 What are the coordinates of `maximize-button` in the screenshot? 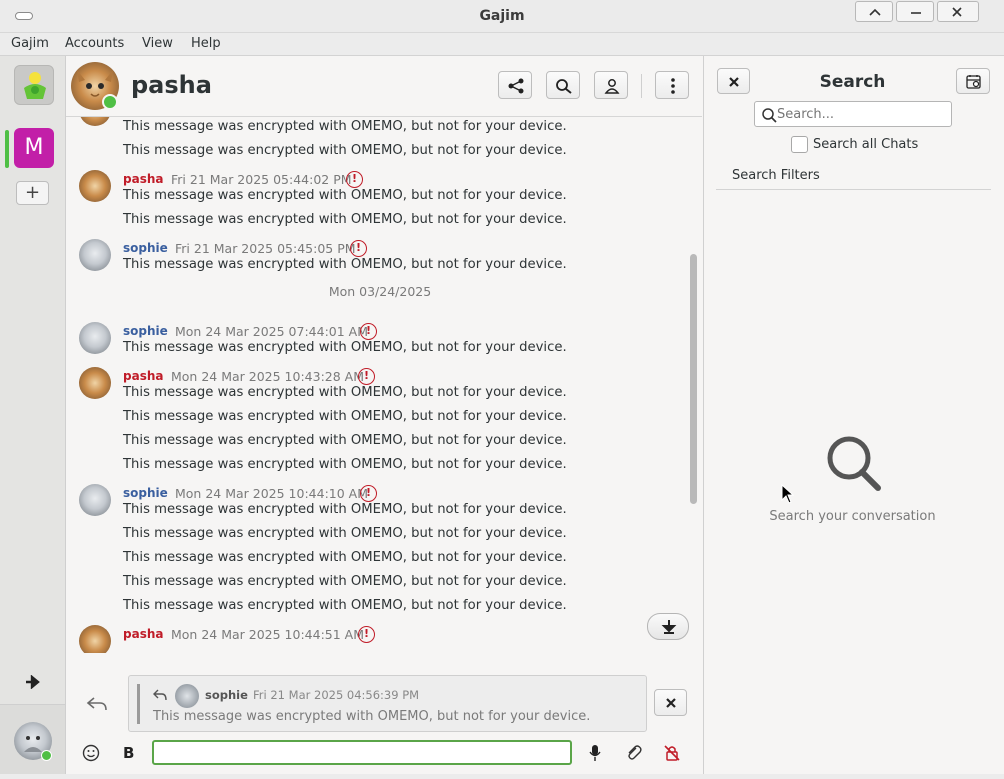 It's located at (874, 11).